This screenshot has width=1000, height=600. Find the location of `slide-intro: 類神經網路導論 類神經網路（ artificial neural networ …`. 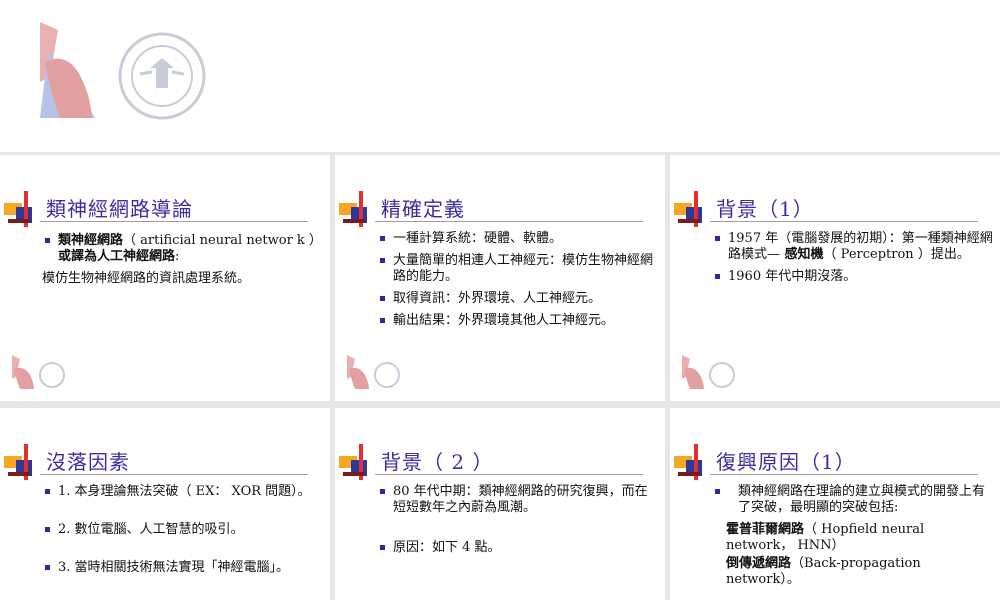

slide-intro: 類神經網路導論 類神經網路（ artificial neural networ … is located at coordinates (165, 278).